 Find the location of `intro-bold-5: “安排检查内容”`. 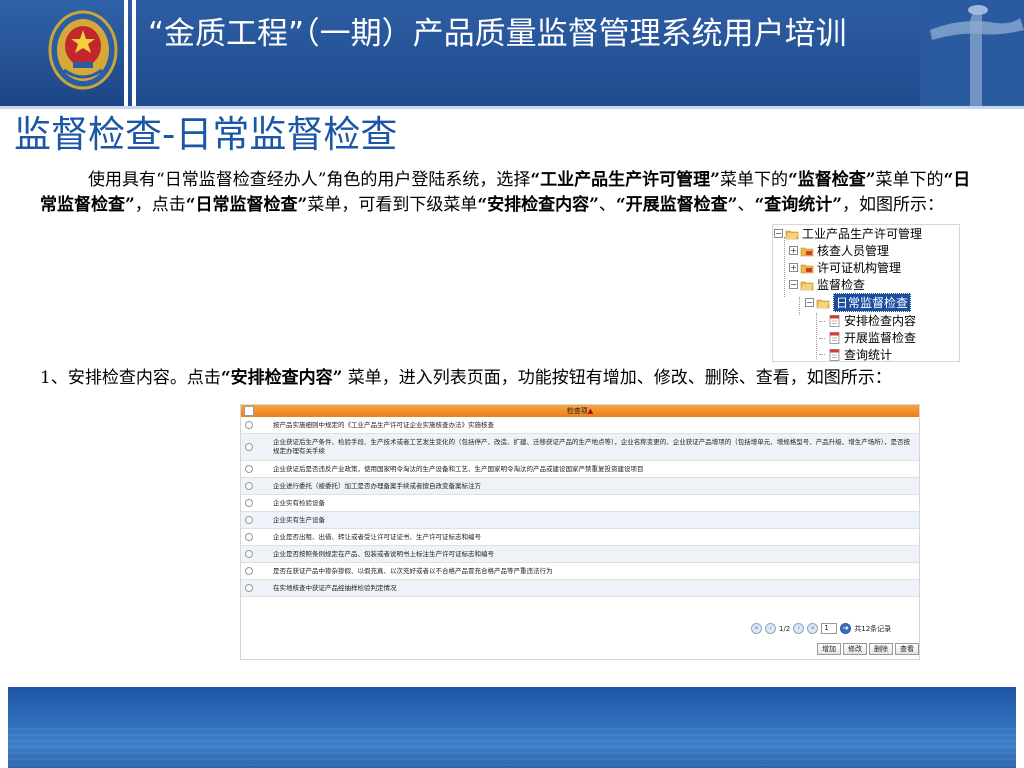

intro-bold-5: “安排检查内容” is located at coordinates (538, 205).